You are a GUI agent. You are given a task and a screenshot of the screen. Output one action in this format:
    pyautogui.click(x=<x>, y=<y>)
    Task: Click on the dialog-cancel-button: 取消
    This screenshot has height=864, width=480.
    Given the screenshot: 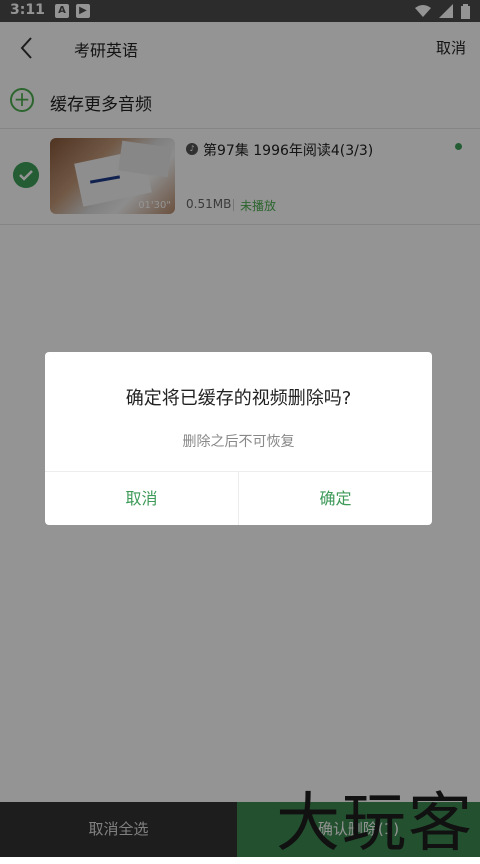 What is the action you would take?
    pyautogui.click(x=141, y=498)
    